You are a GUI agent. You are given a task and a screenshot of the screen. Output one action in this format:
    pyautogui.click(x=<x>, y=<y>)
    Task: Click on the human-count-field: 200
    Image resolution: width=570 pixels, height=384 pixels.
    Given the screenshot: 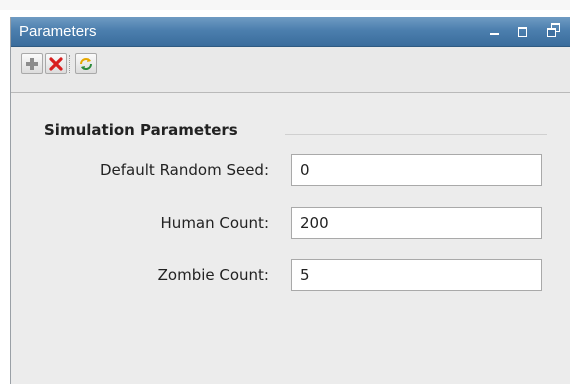 What is the action you would take?
    pyautogui.click(x=416, y=223)
    